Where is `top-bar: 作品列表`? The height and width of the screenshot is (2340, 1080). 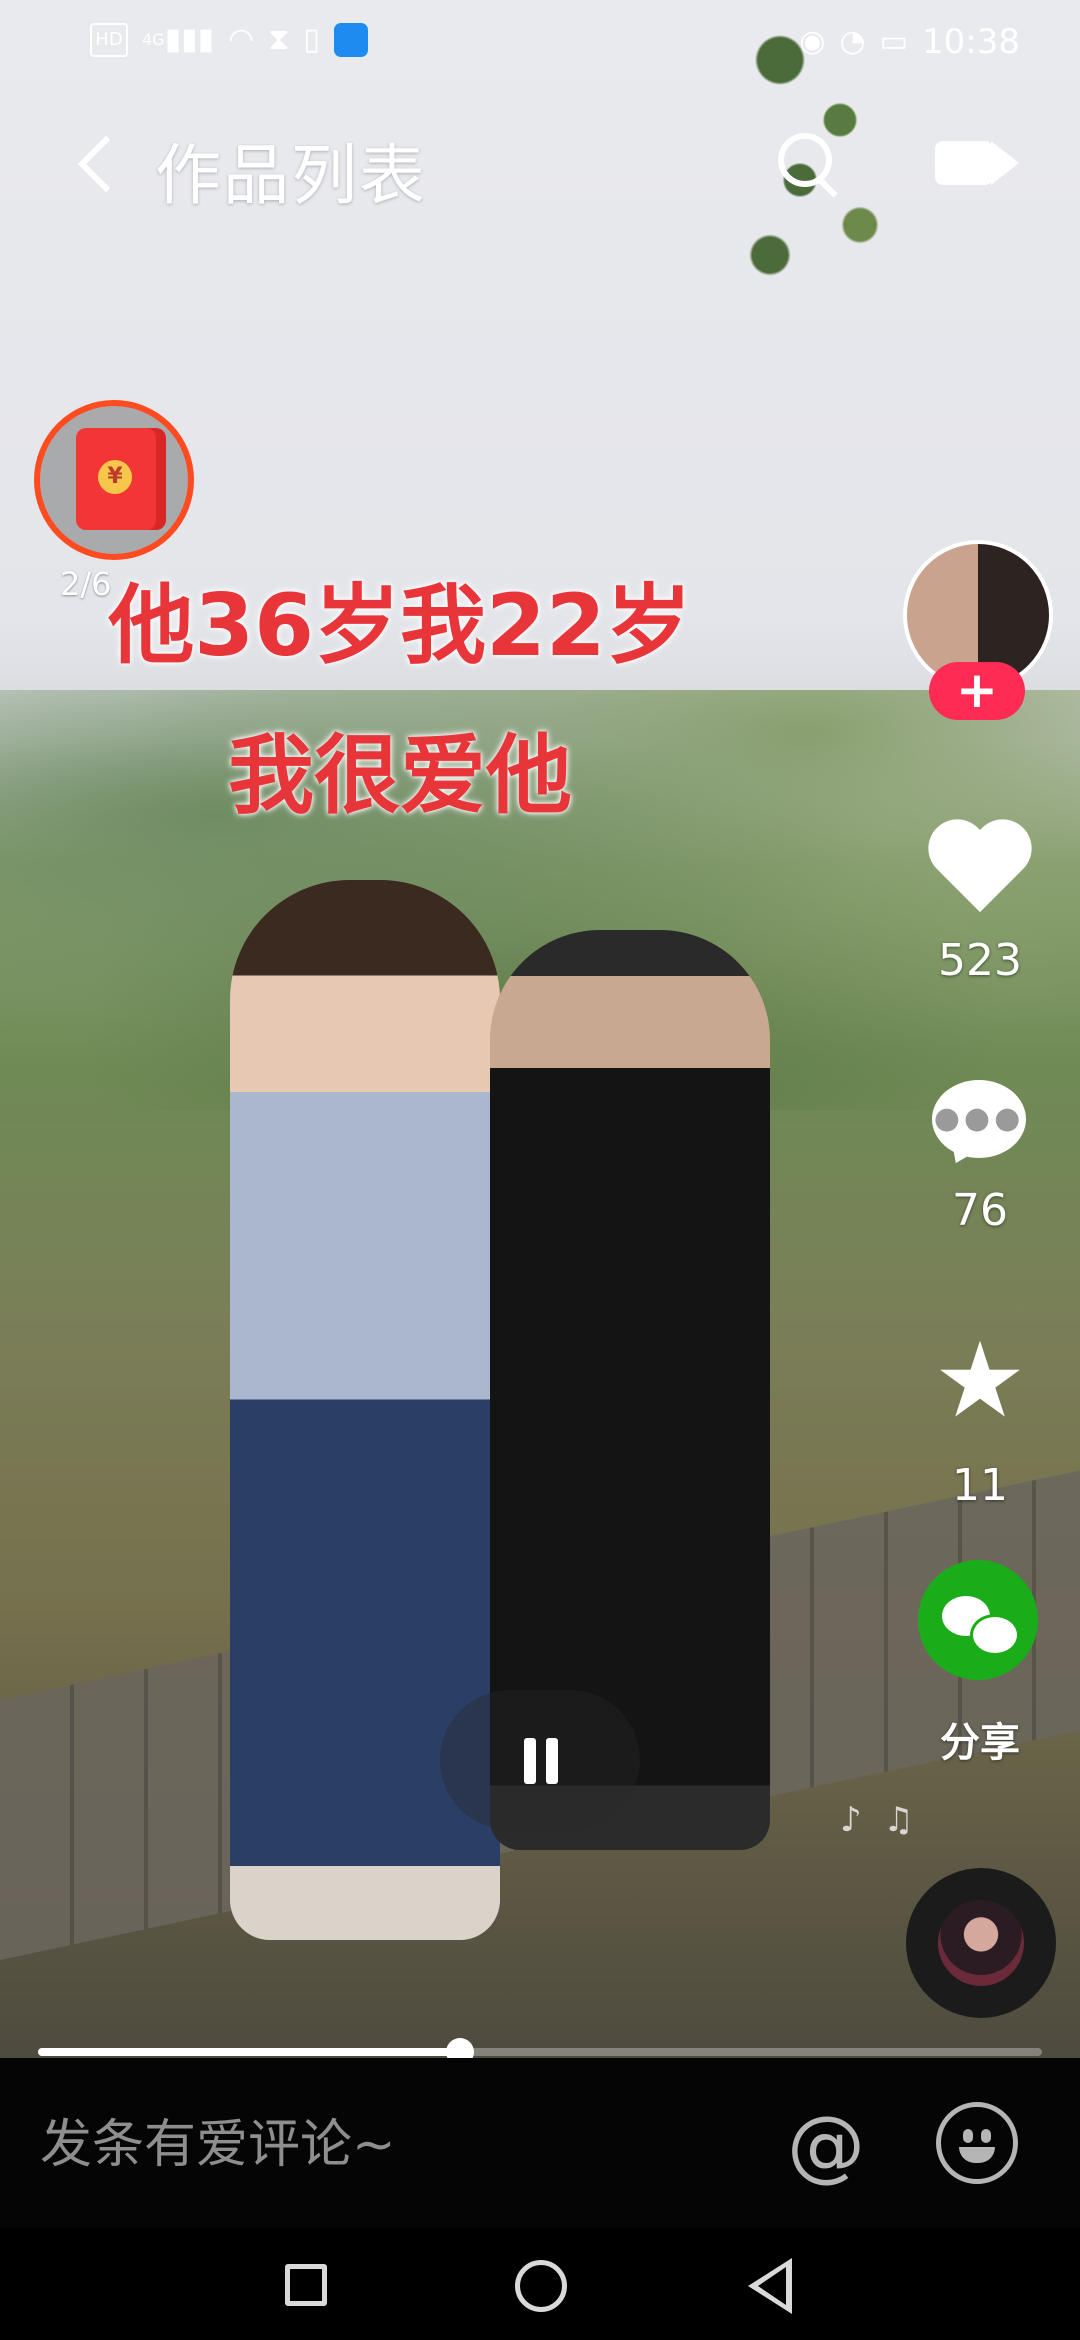
top-bar: 作品列表 is located at coordinates (540, 165).